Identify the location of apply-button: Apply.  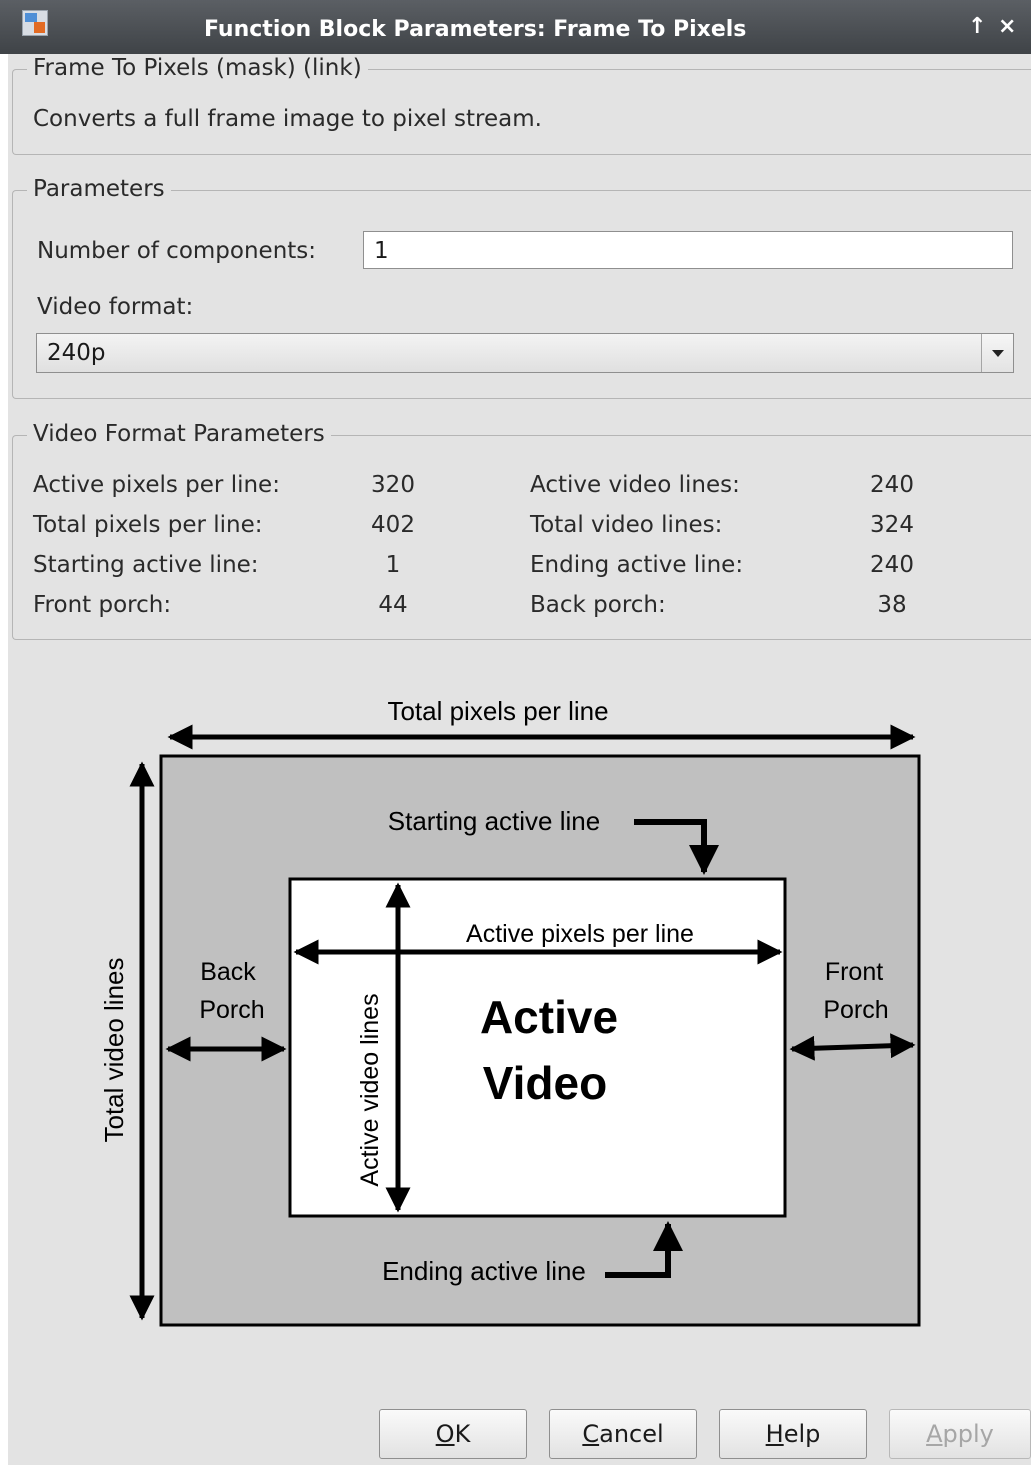
(960, 1434).